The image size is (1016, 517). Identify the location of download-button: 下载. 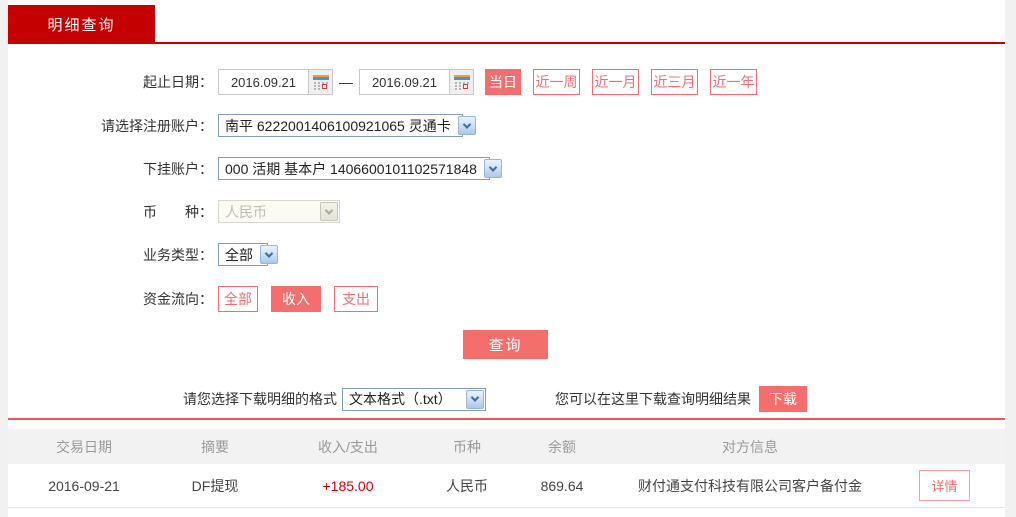
(783, 399).